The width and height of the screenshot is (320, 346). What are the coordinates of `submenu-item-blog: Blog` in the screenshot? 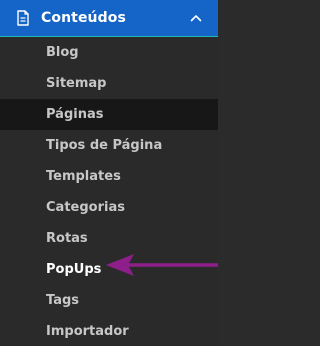 It's located at (109, 52).